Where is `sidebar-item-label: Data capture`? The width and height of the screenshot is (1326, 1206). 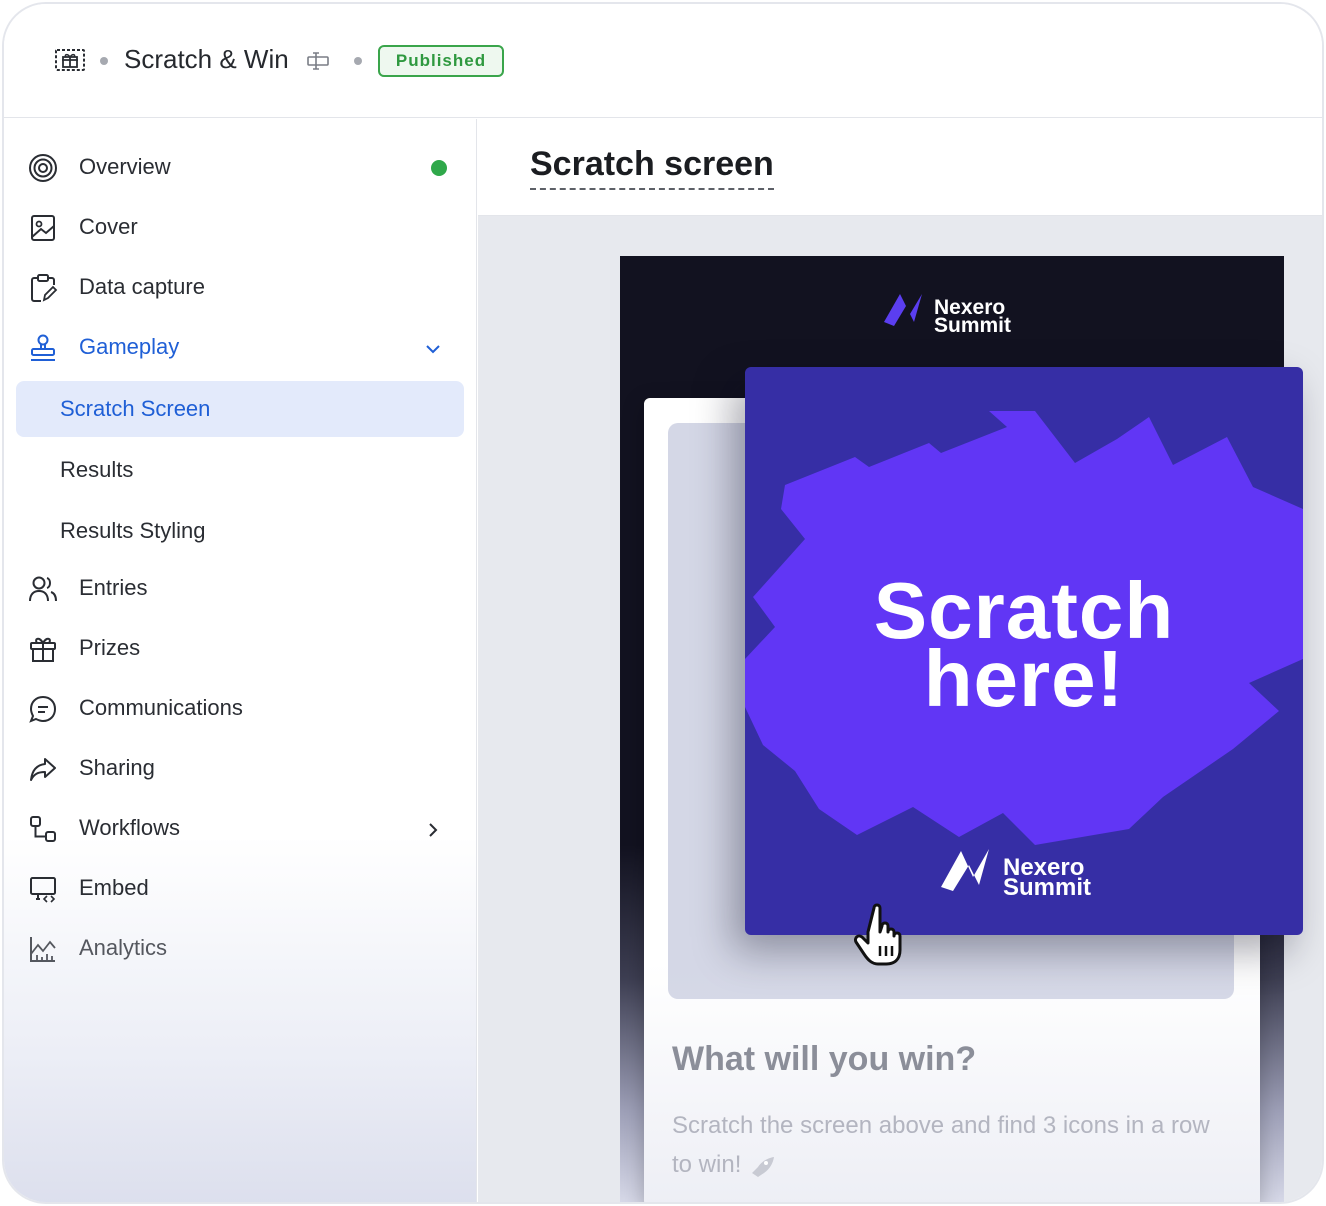 sidebar-item-label: Data capture is located at coordinates (142, 286).